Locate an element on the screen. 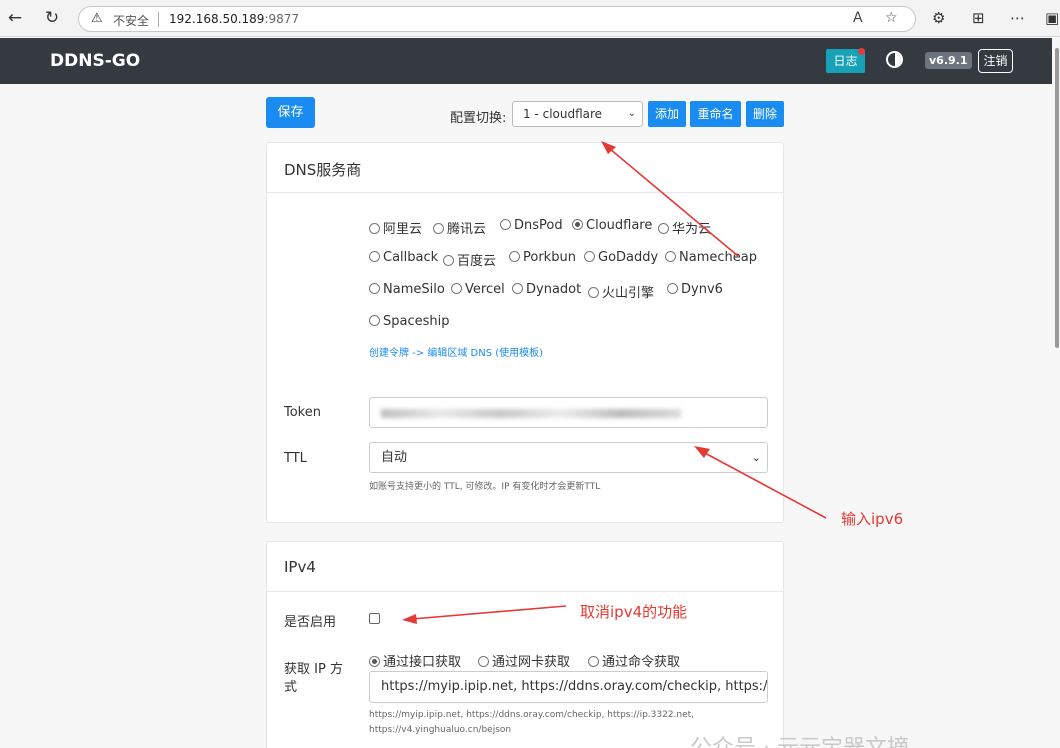  annotation-ipv4: 取消ipv4的功能 is located at coordinates (634, 612).